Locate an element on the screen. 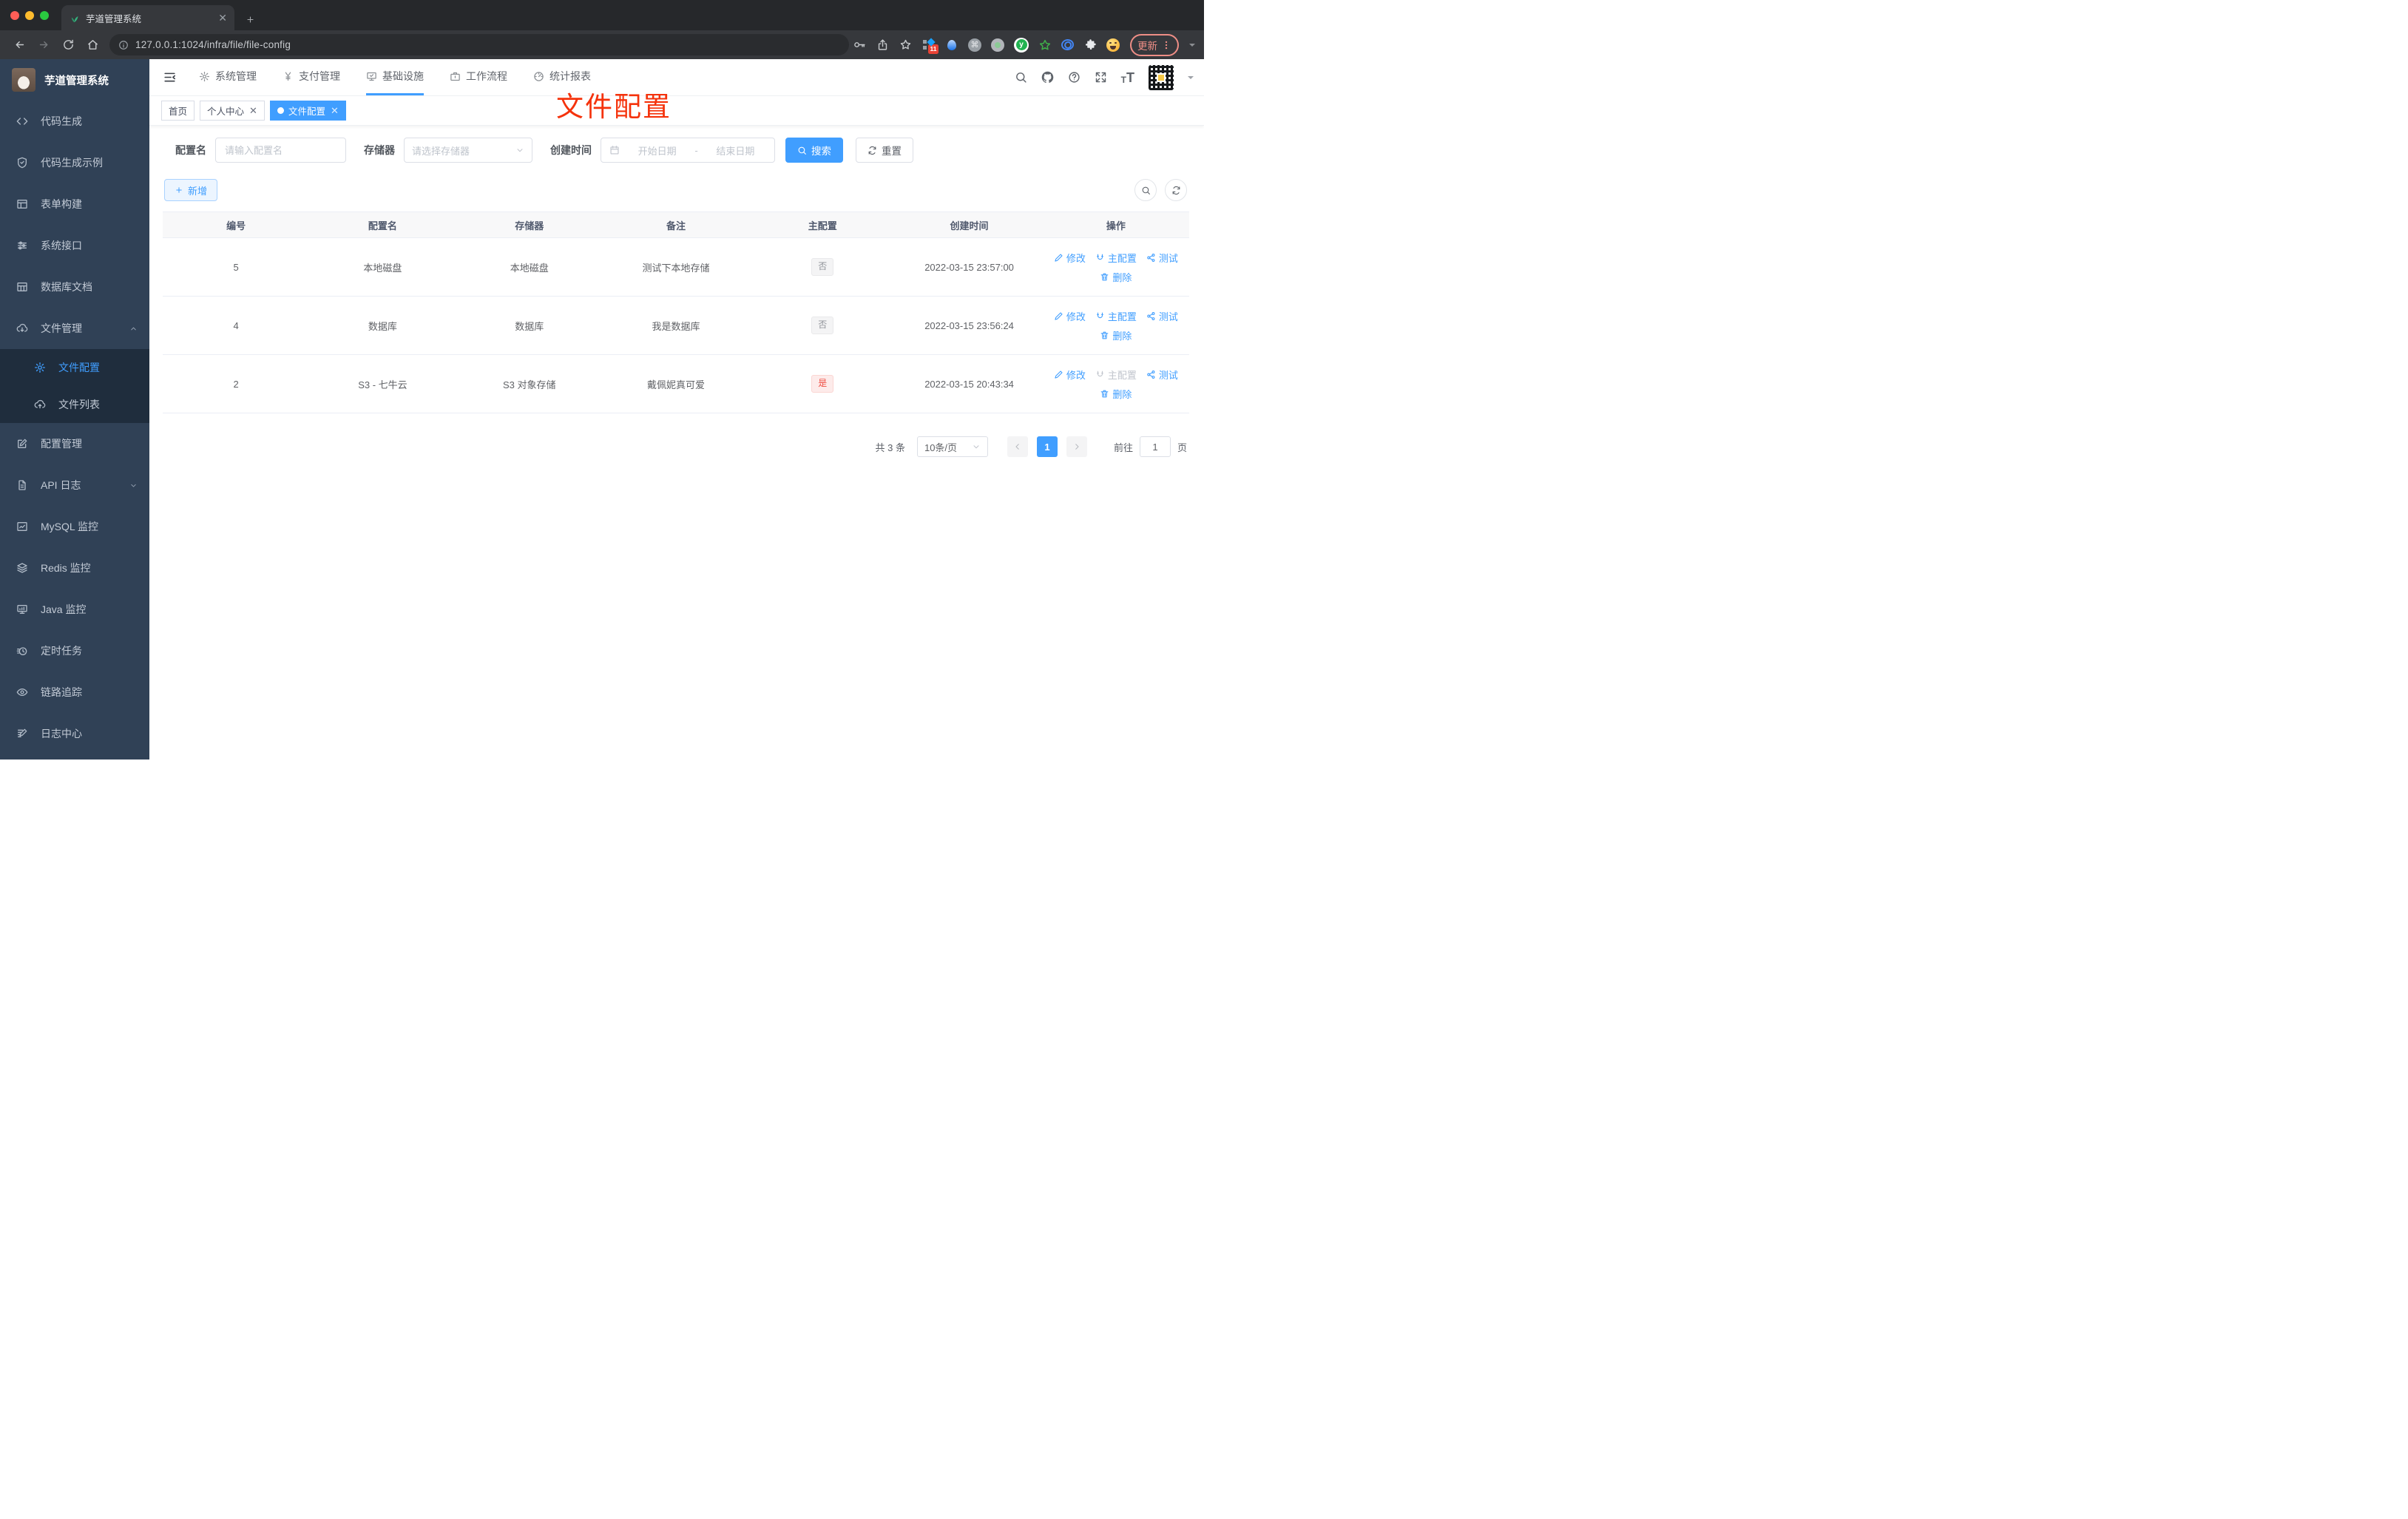  date-range-picker: 开始日期 - 结束日期 is located at coordinates (688, 150).